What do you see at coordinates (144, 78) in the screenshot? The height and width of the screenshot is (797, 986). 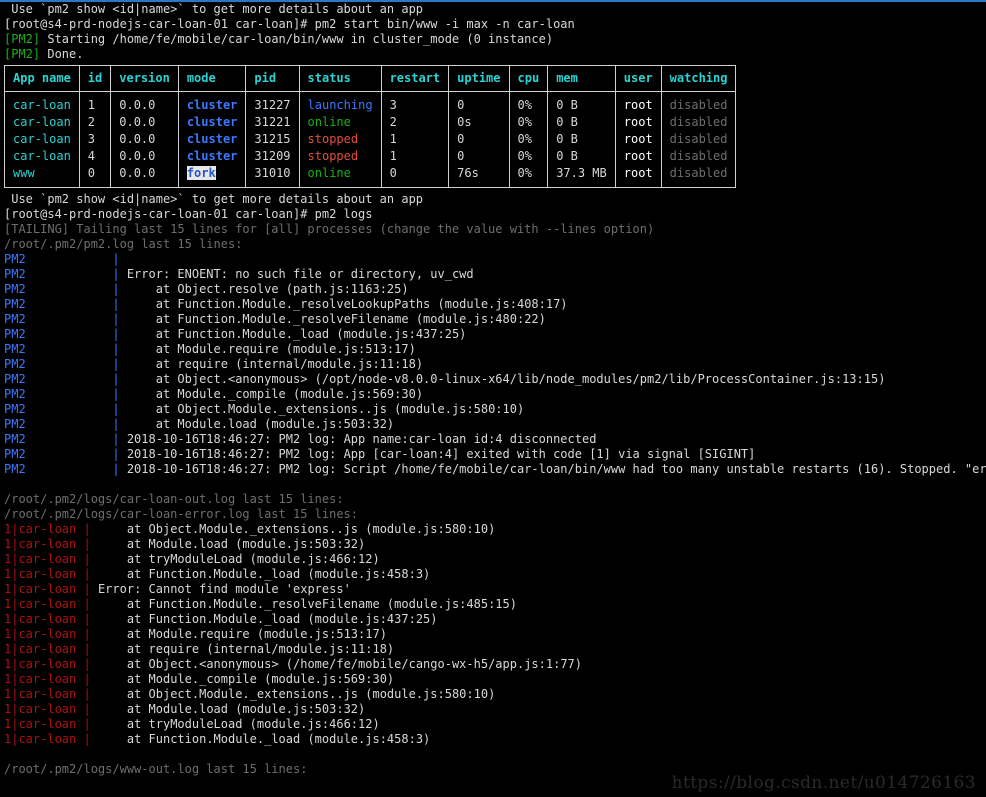 I see `column-header-version: version` at bounding box center [144, 78].